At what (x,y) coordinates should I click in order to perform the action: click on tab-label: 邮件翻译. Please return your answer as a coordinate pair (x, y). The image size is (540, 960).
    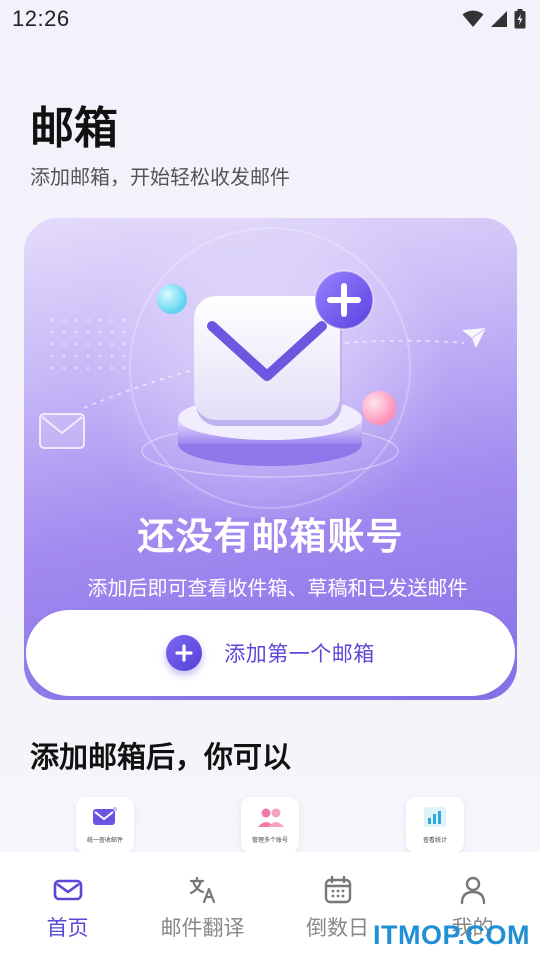
    Looking at the image, I should click on (202, 928).